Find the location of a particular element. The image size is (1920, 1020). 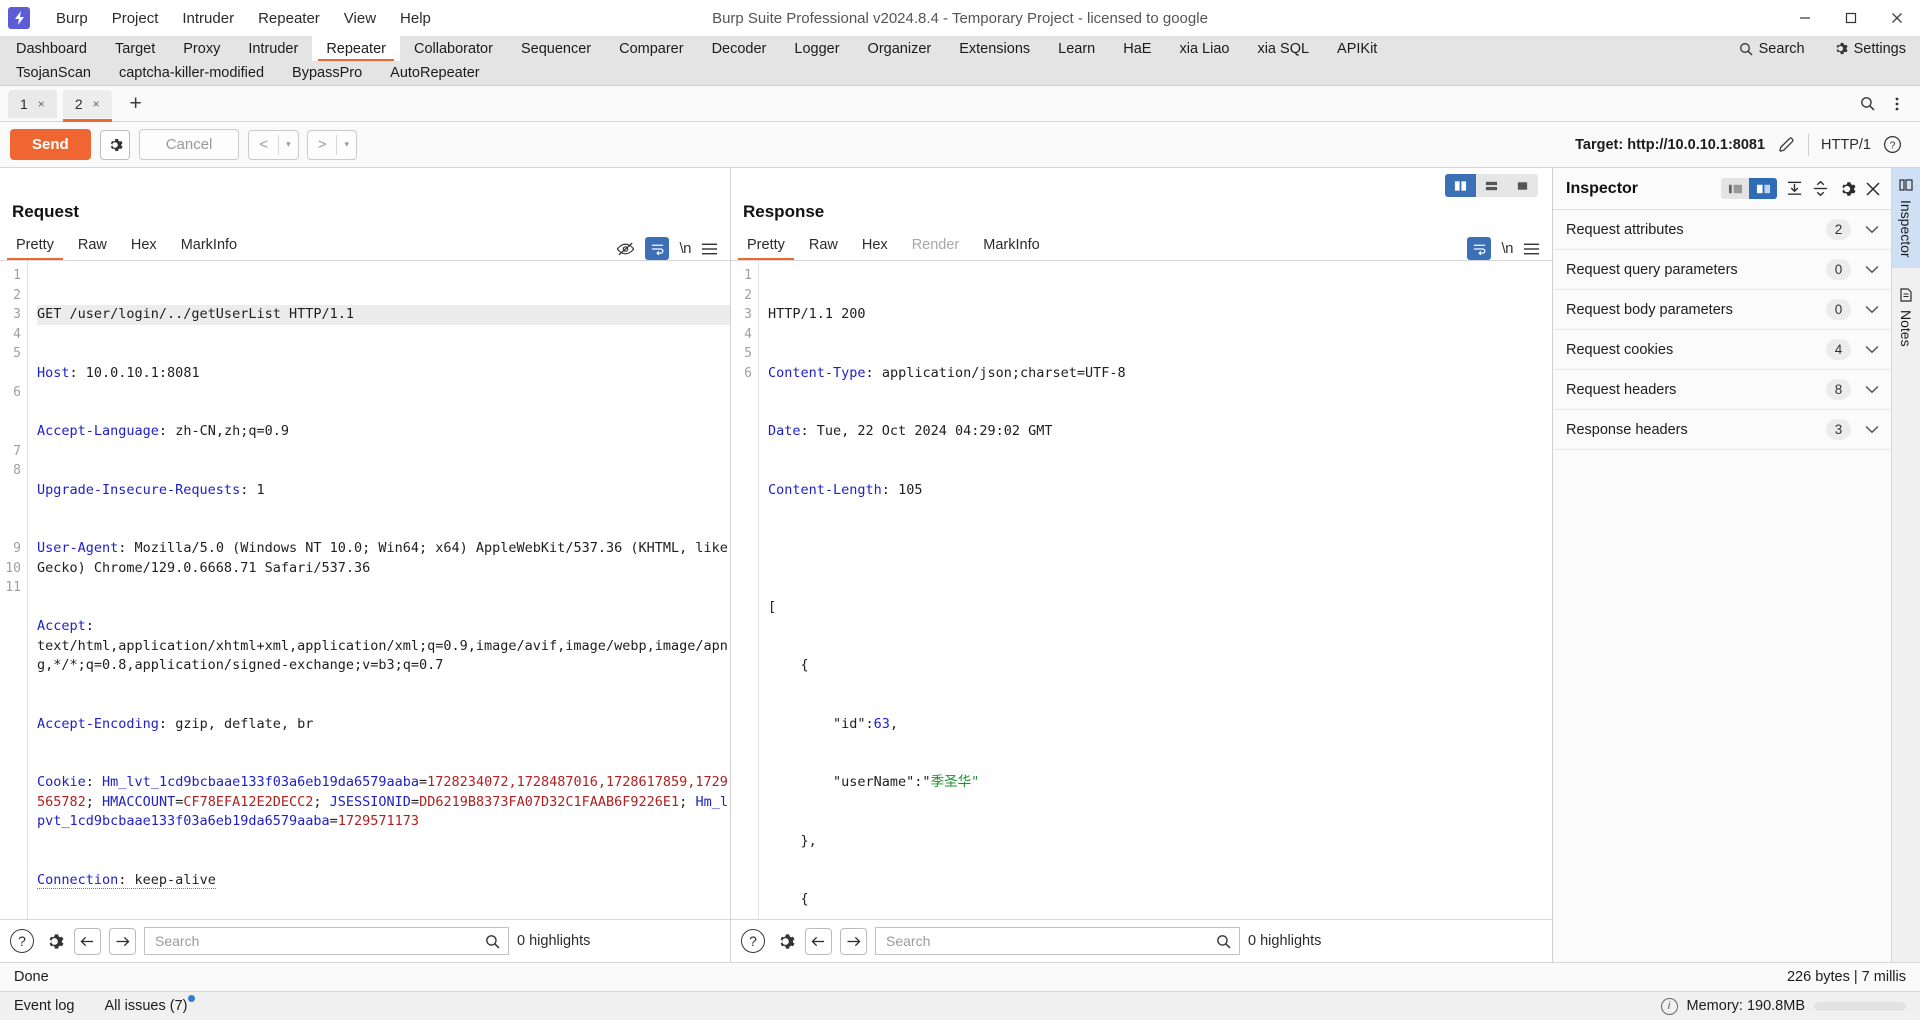

split-vertical-icon is located at coordinates (1460, 185).